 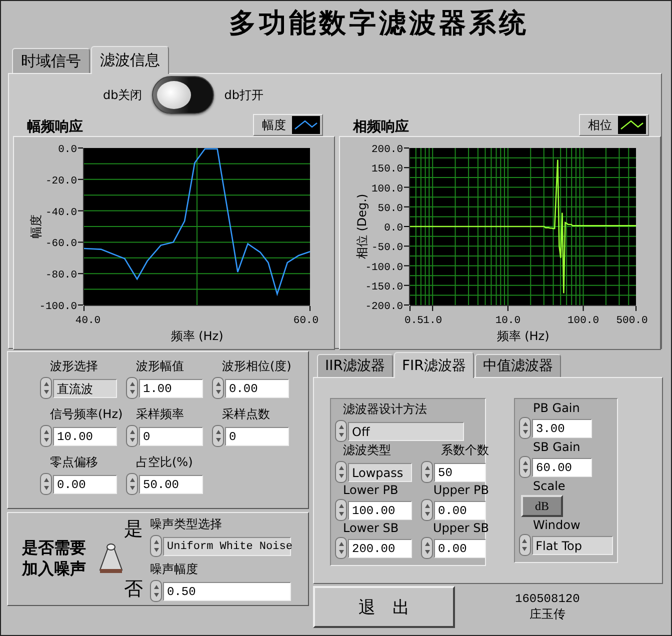 What do you see at coordinates (244, 95) in the screenshot?
I see `switch-label: db打开` at bounding box center [244, 95].